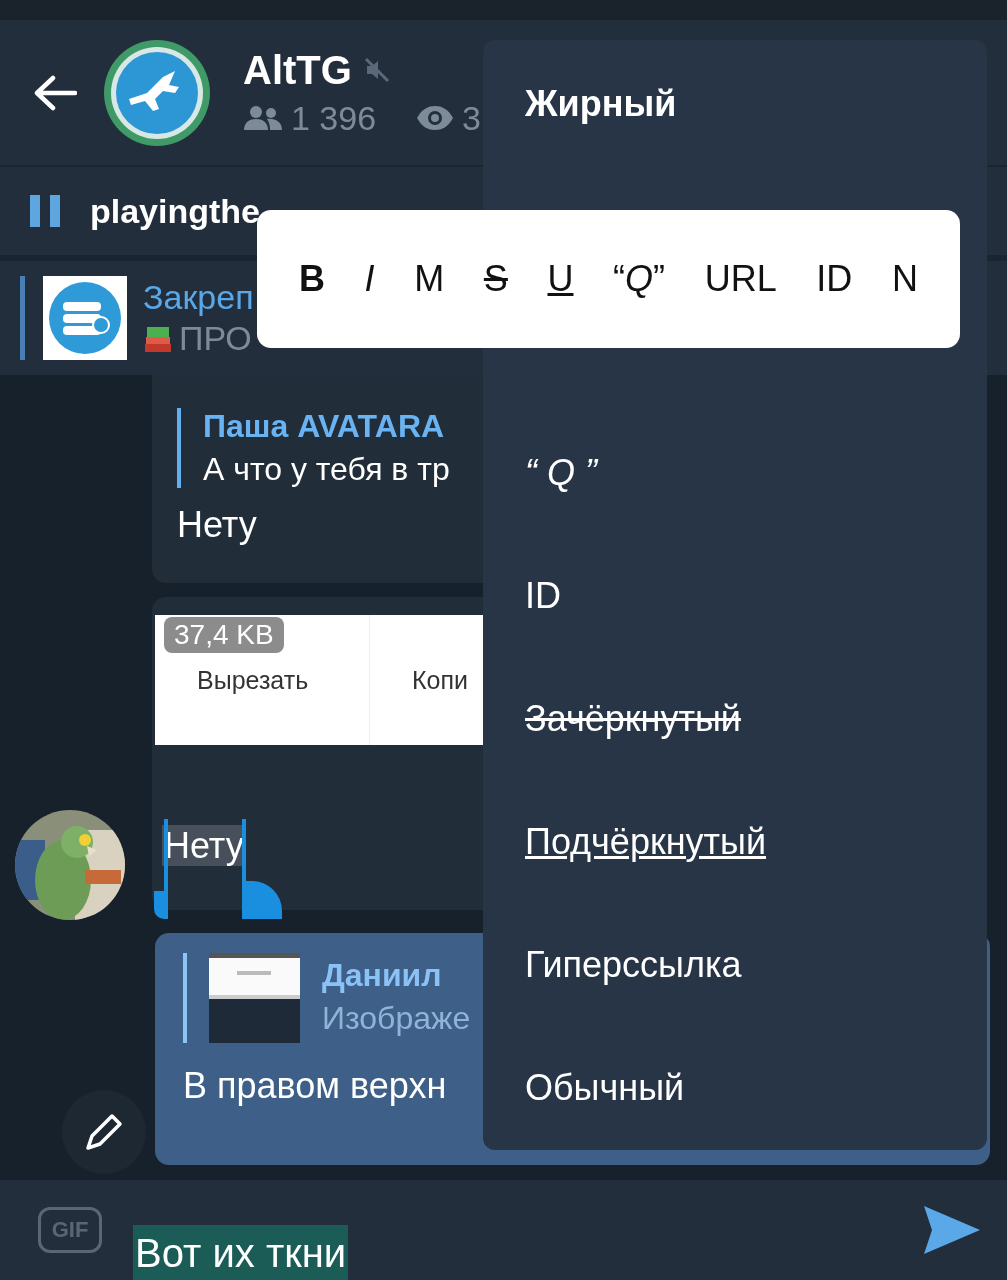 This screenshot has height=1280, width=1007. I want to click on view-count: 3, so click(471, 118).